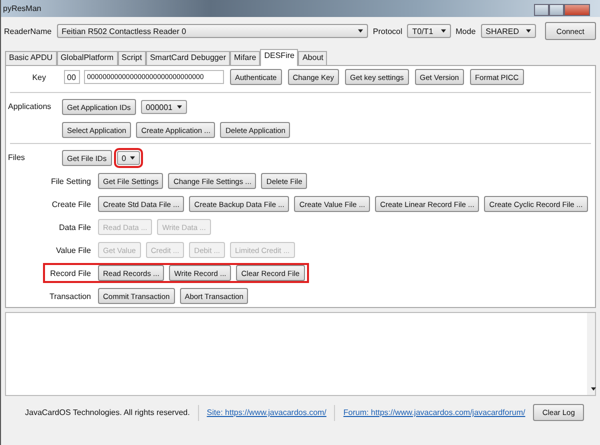 The width and height of the screenshot is (600, 445). Describe the element at coordinates (556, 10) in the screenshot. I see `maximize-button` at that location.